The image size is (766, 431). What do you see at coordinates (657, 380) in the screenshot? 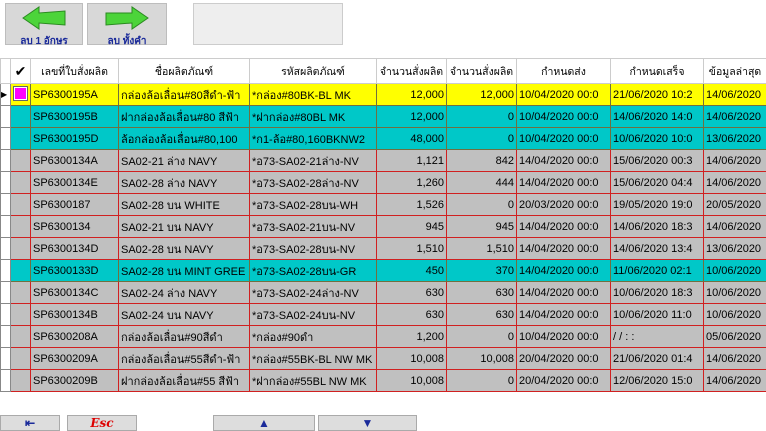
I see `cell-done: 12/06/2020 15:0` at bounding box center [657, 380].